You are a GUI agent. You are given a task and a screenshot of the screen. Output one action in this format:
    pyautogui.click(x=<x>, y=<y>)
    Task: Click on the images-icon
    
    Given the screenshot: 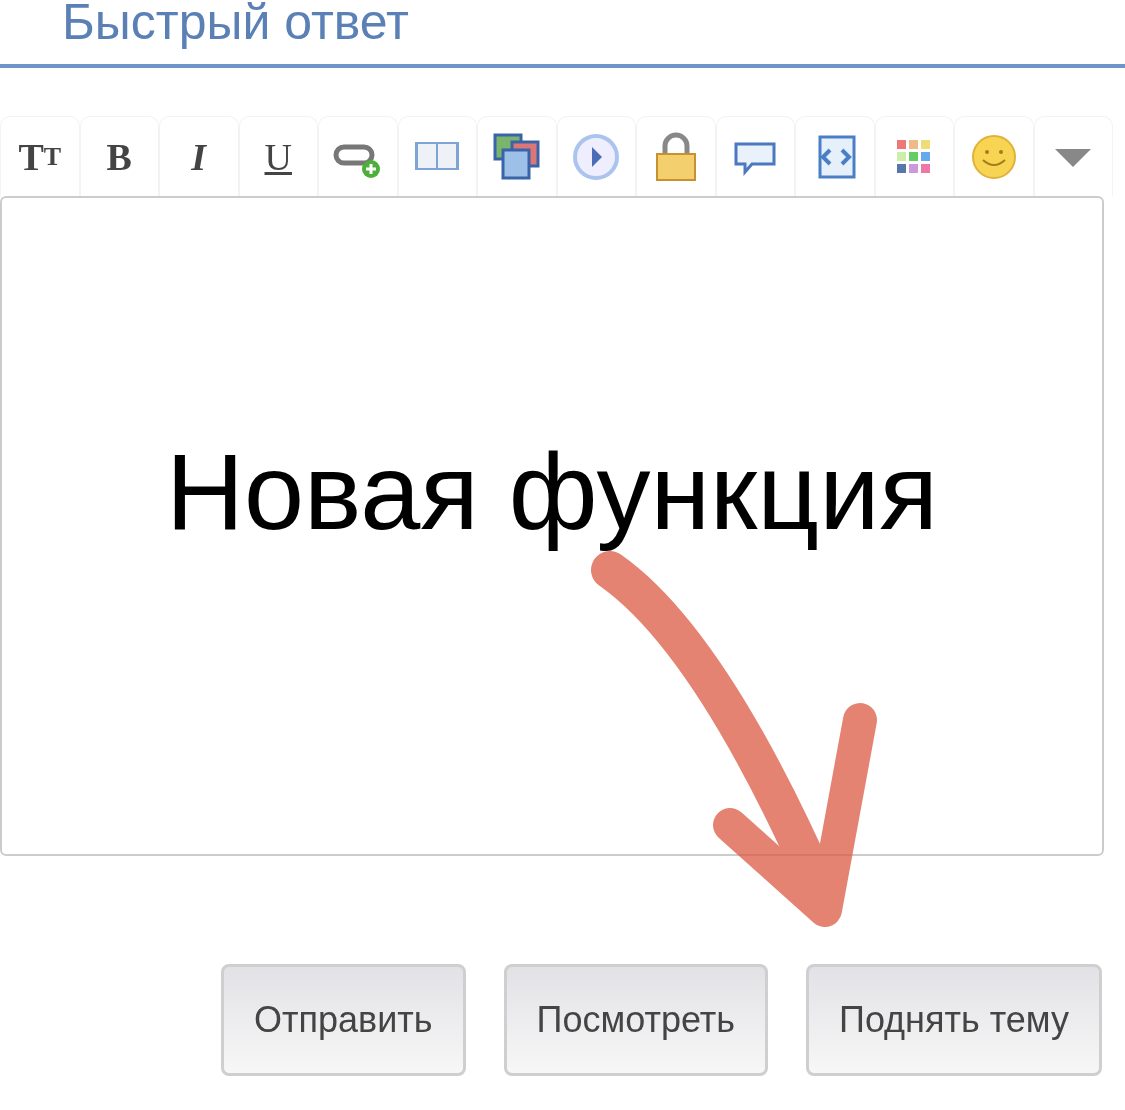 What is the action you would take?
    pyautogui.click(x=516, y=156)
    